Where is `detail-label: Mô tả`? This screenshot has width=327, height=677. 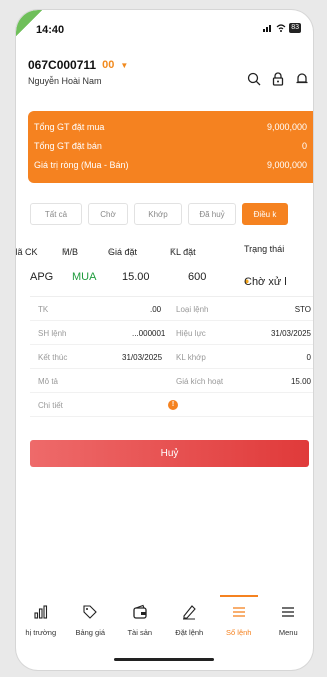 detail-label: Mô tả is located at coordinates (48, 381).